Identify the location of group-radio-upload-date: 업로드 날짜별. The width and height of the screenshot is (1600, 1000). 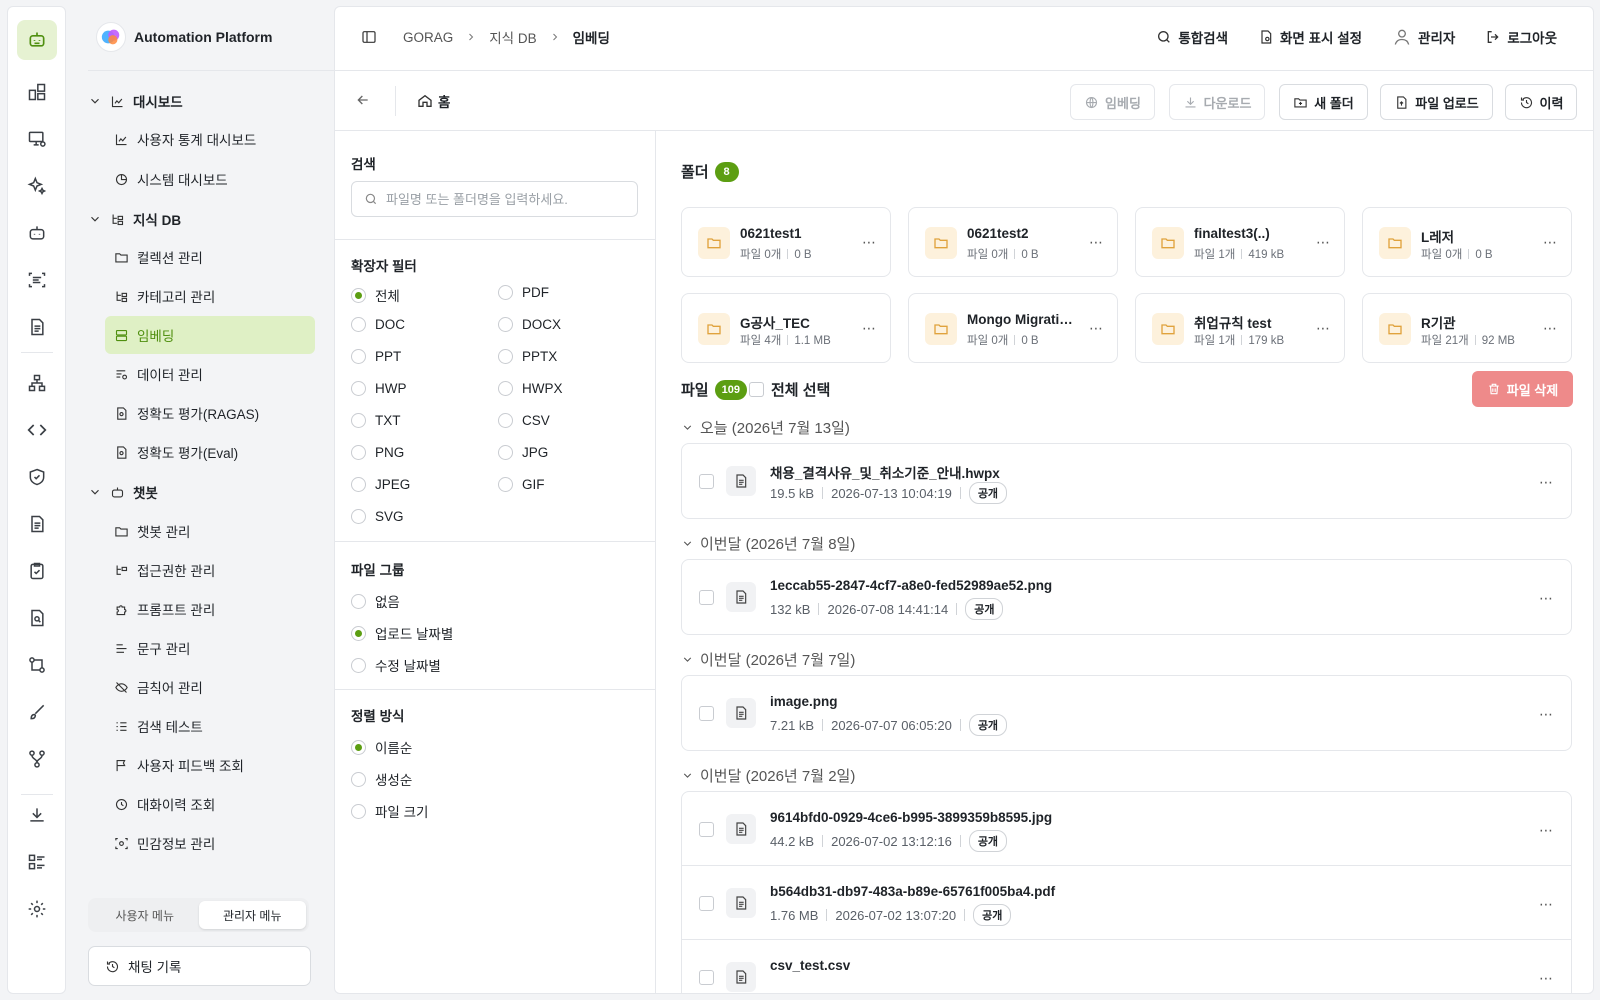
(402, 633).